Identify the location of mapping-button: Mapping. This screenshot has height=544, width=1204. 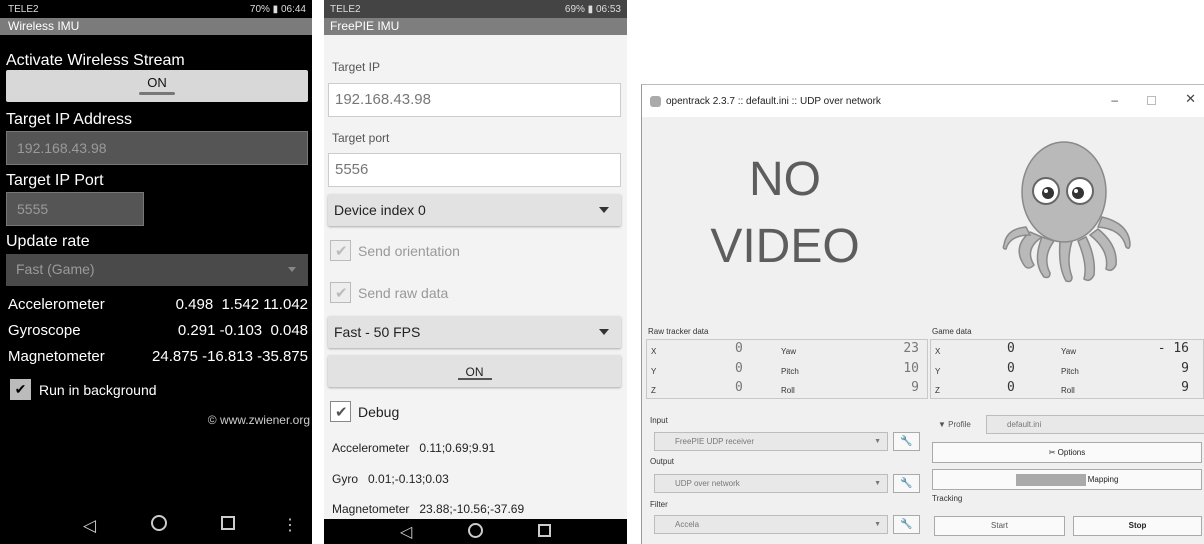
(1067, 479).